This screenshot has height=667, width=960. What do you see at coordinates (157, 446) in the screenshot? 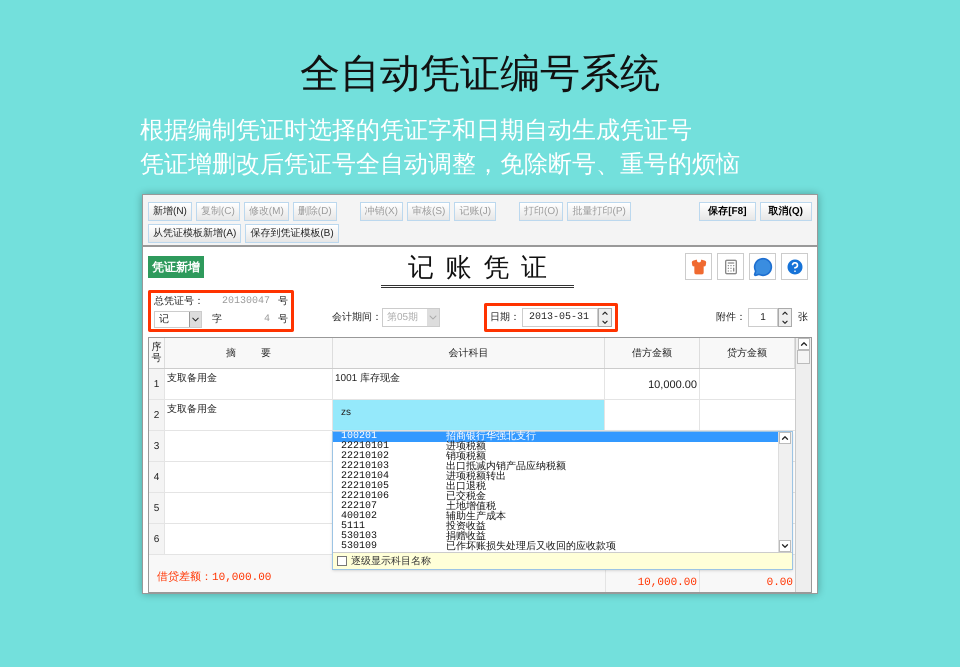
I see `row-number: 3` at bounding box center [157, 446].